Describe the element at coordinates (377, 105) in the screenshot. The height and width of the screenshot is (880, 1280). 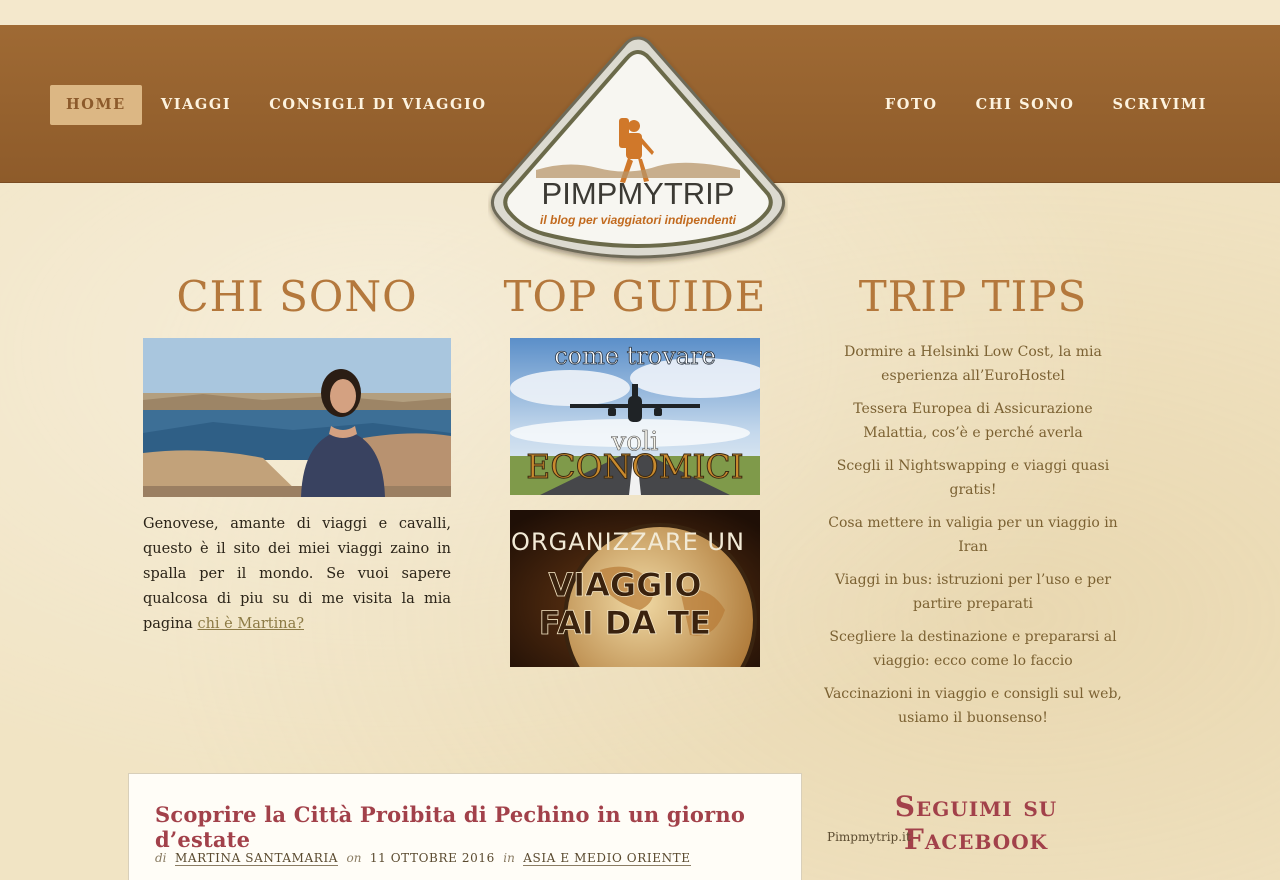
I see `nav-consigli: CONSIGLI DI VIAGGIO` at that location.